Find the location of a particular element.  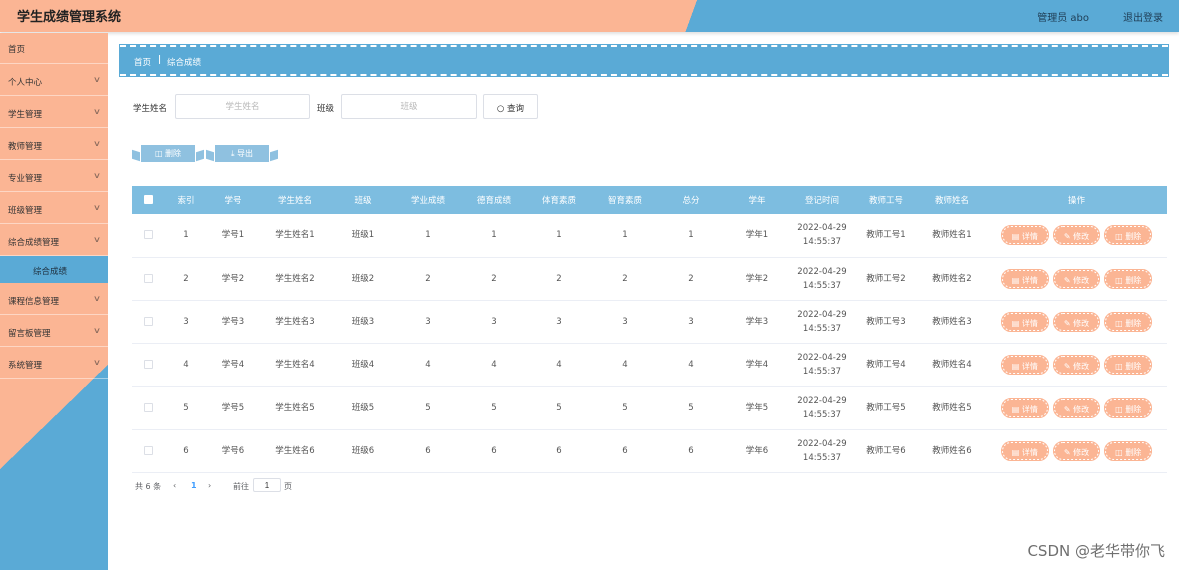

cell-register-time: 2022-04-29 14:55:37 is located at coordinates (822, 365).